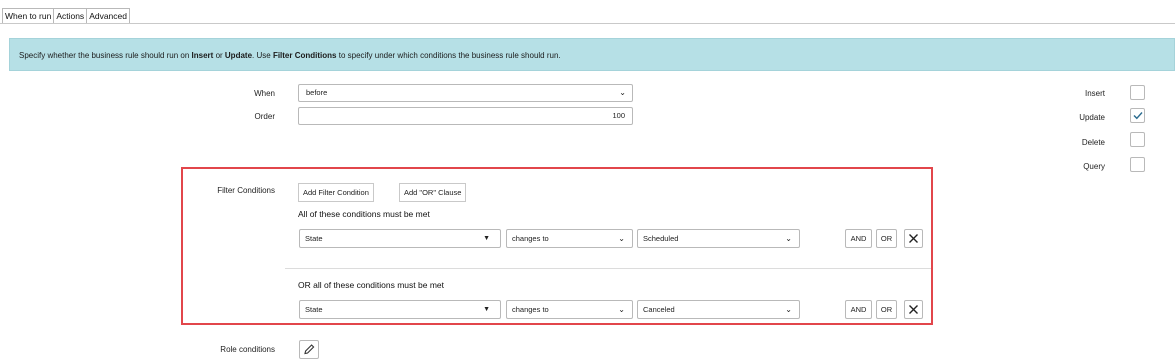 Image resolution: width=1175 pixels, height=364 pixels. Describe the element at coordinates (530, 238) in the screenshot. I see `condition1-operator-value: changes to` at that location.